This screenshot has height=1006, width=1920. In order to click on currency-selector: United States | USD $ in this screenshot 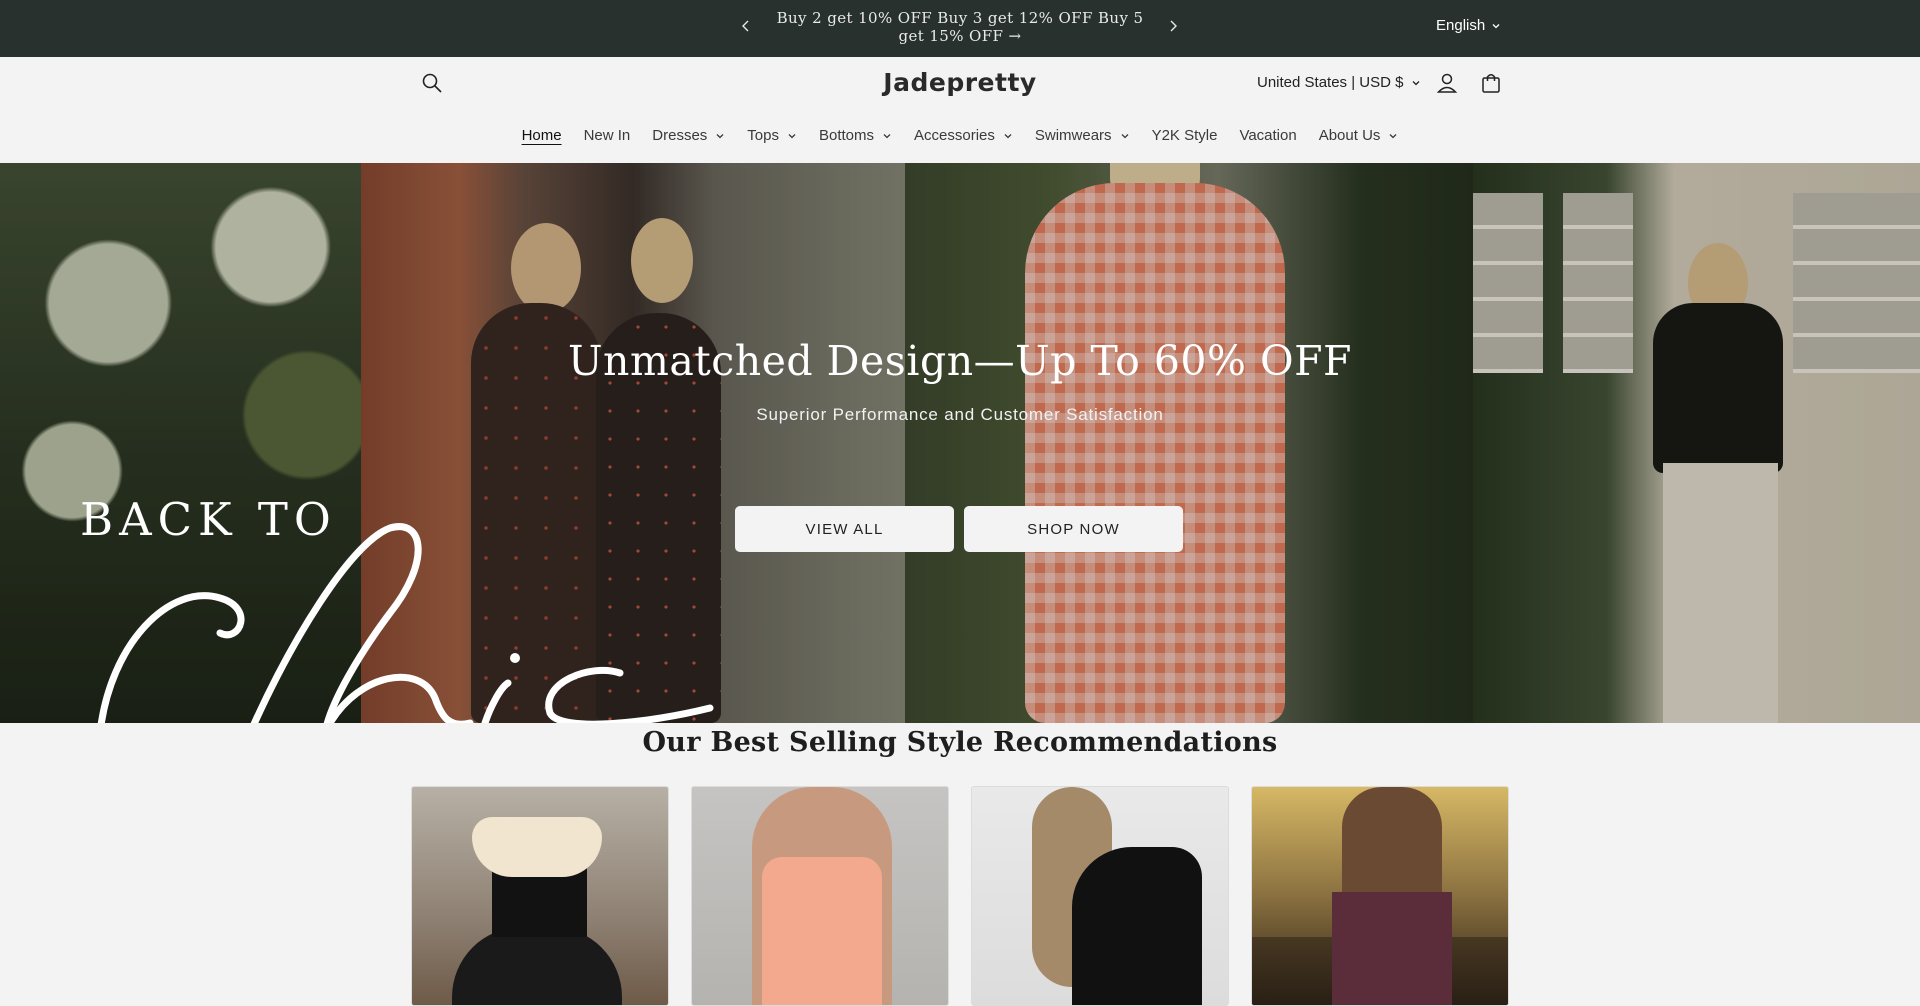, I will do `click(1339, 82)`.